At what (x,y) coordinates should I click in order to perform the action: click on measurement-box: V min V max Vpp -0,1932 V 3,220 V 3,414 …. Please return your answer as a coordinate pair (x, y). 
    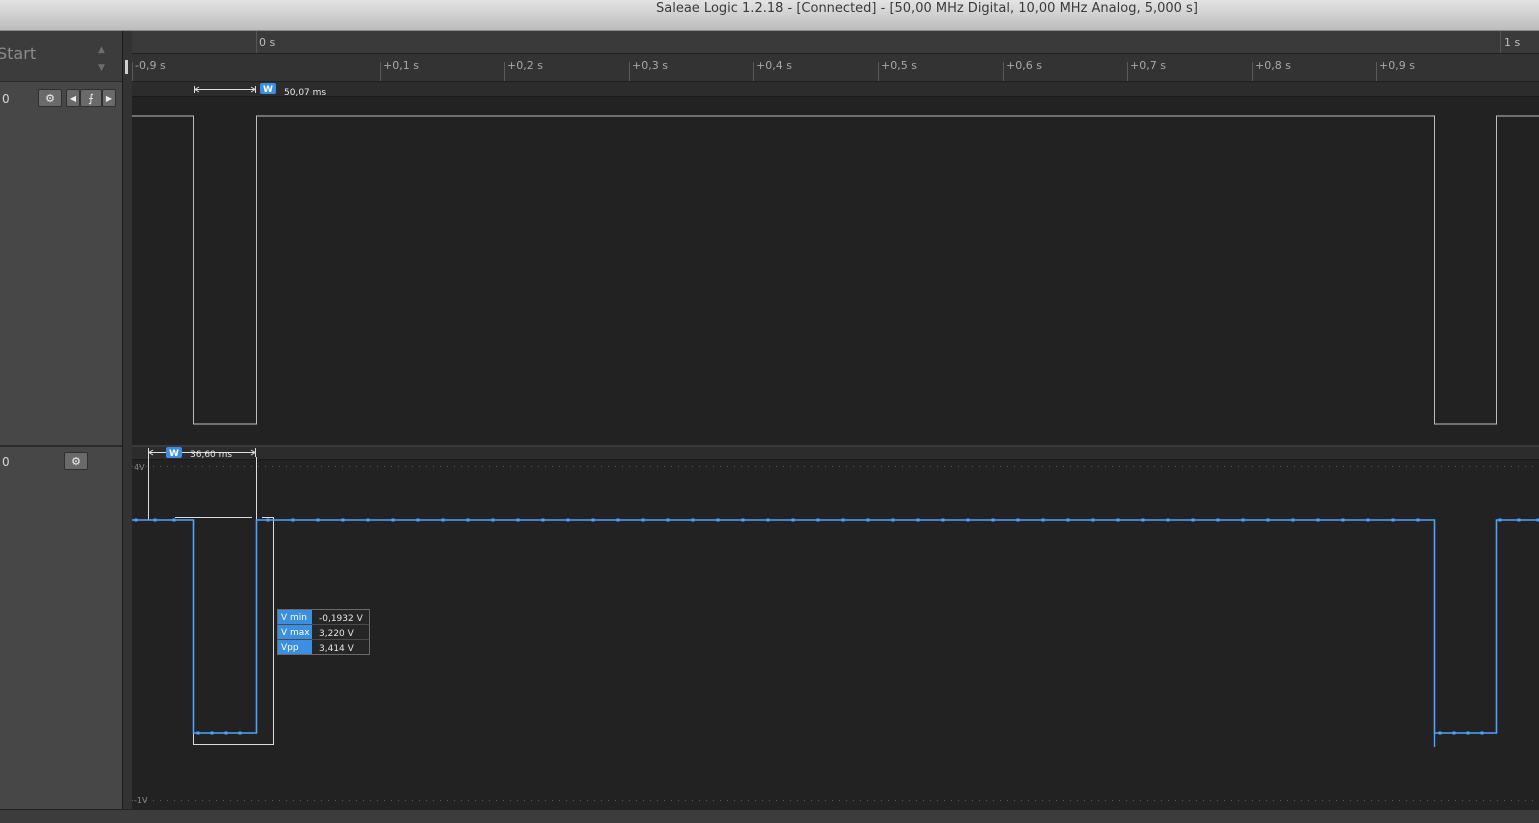
    Looking at the image, I should click on (324, 632).